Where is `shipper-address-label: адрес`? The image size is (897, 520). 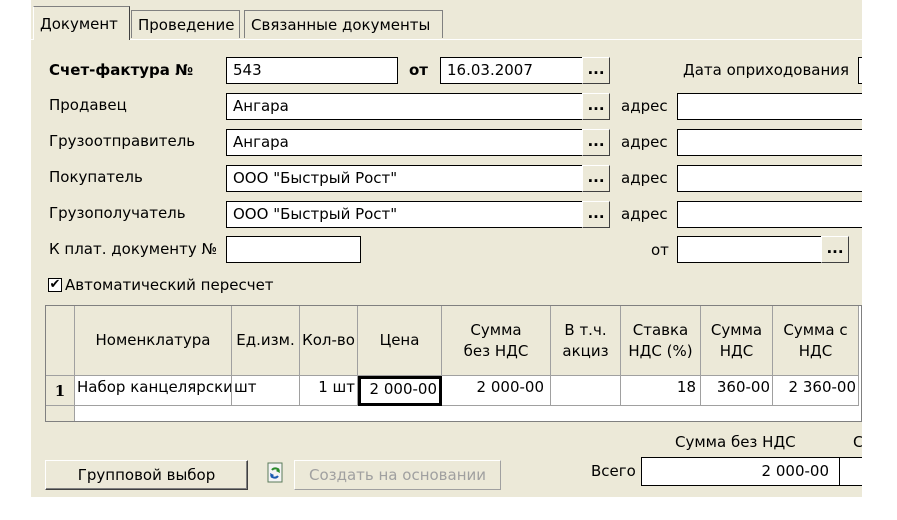 shipper-address-label: адрес is located at coordinates (644, 142).